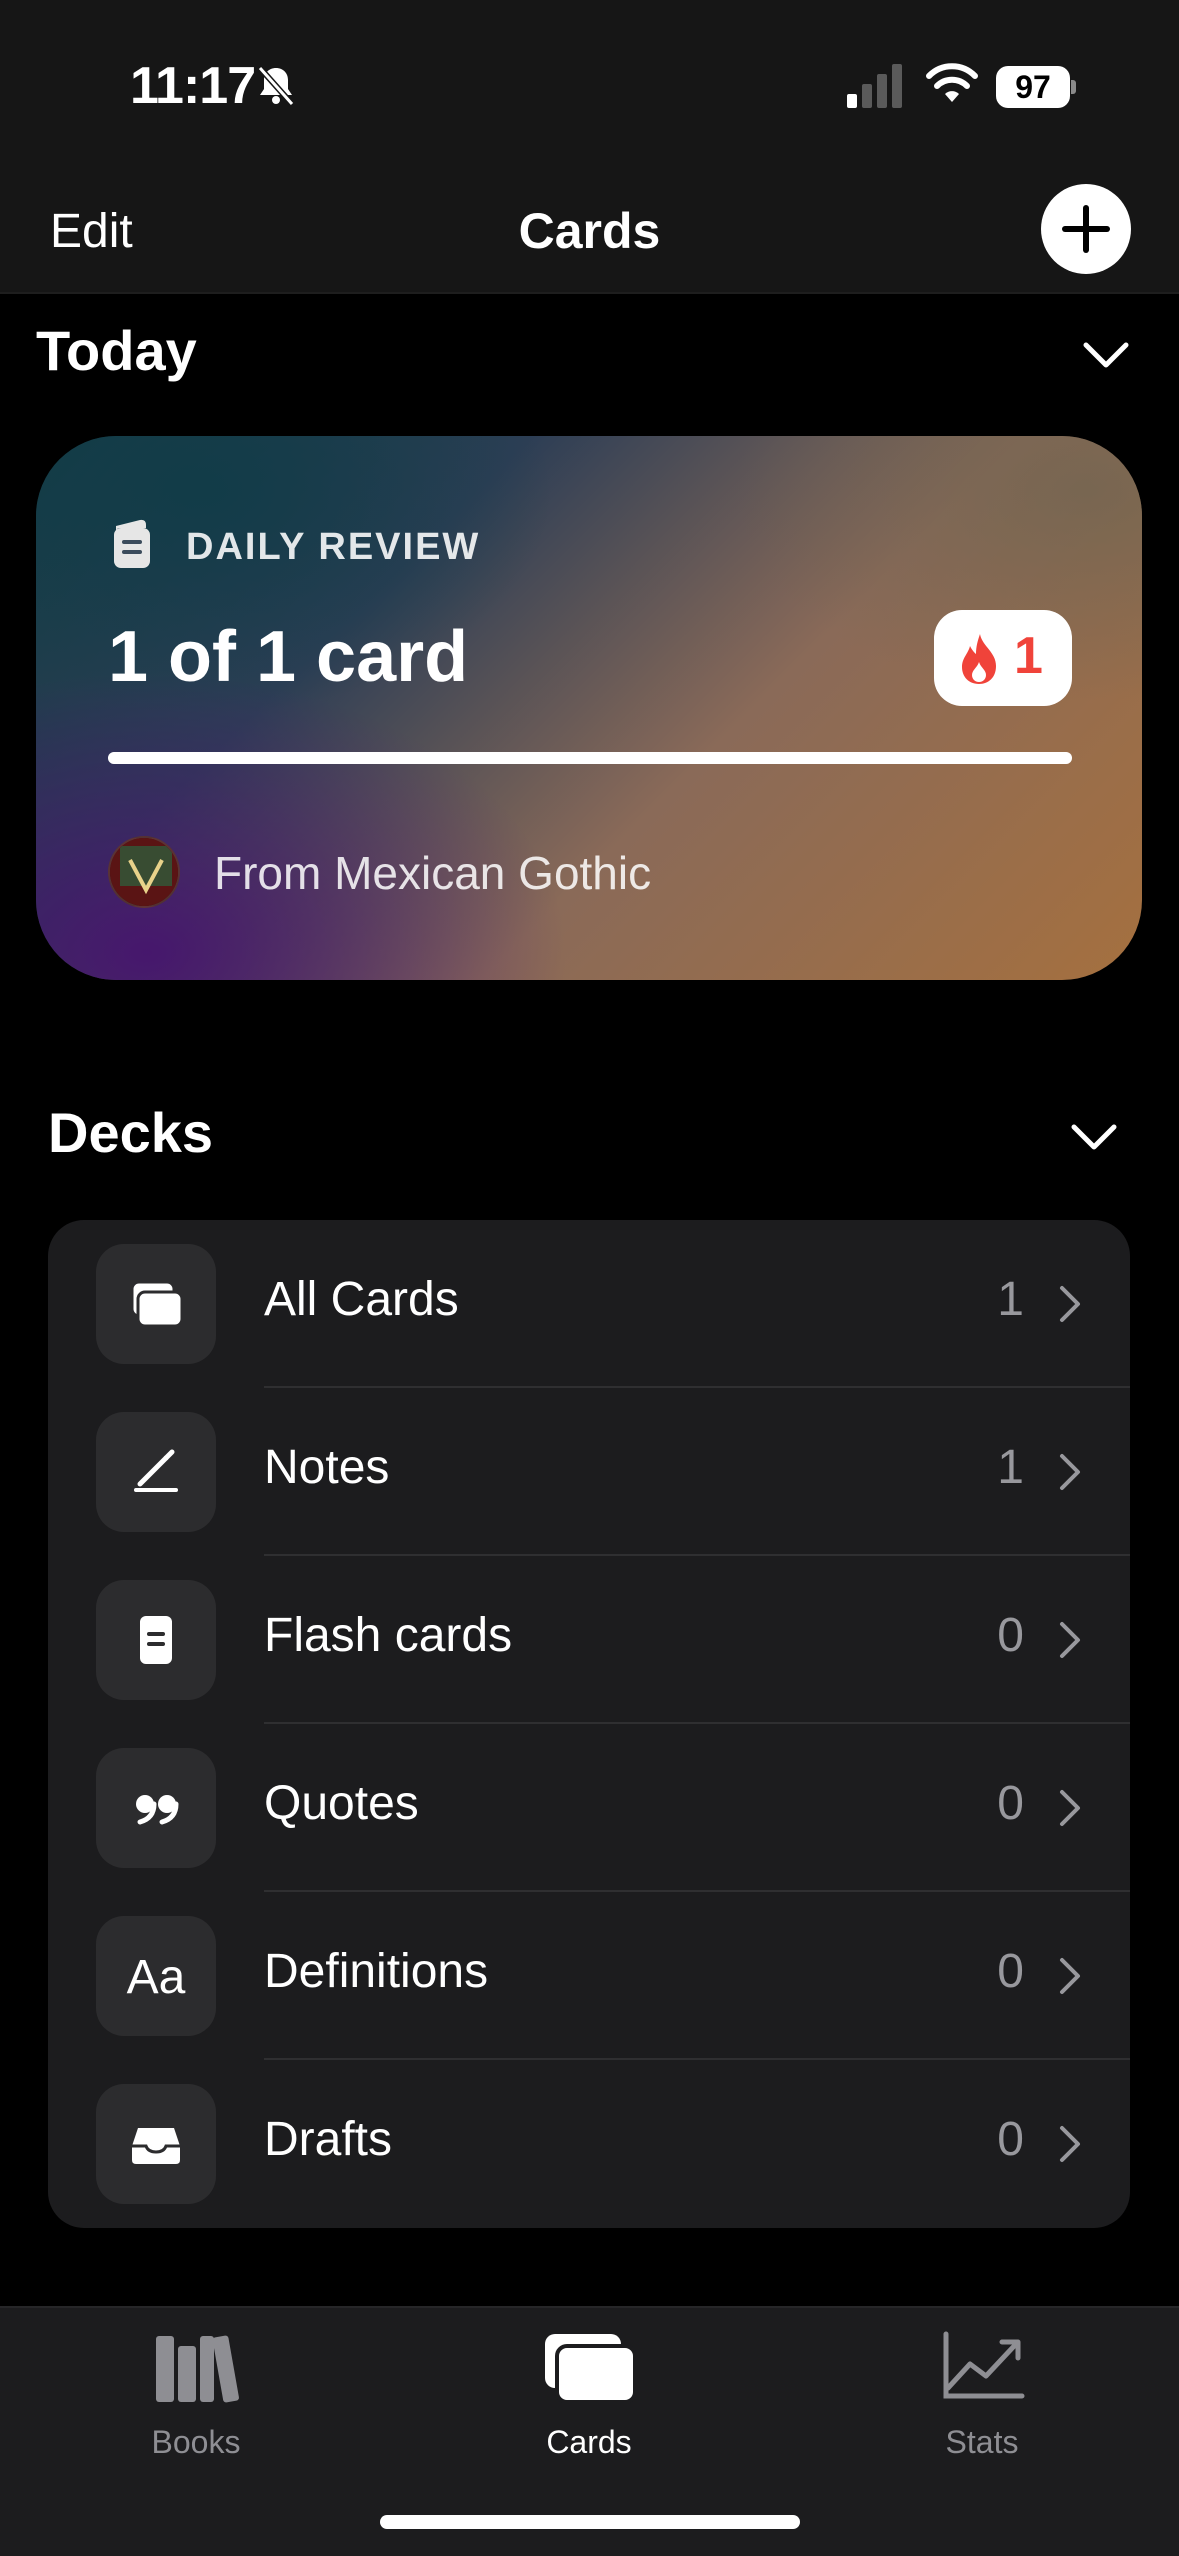 Image resolution: width=1179 pixels, height=2556 pixels. Describe the element at coordinates (979, 659) in the screenshot. I see `flame-icon` at that location.